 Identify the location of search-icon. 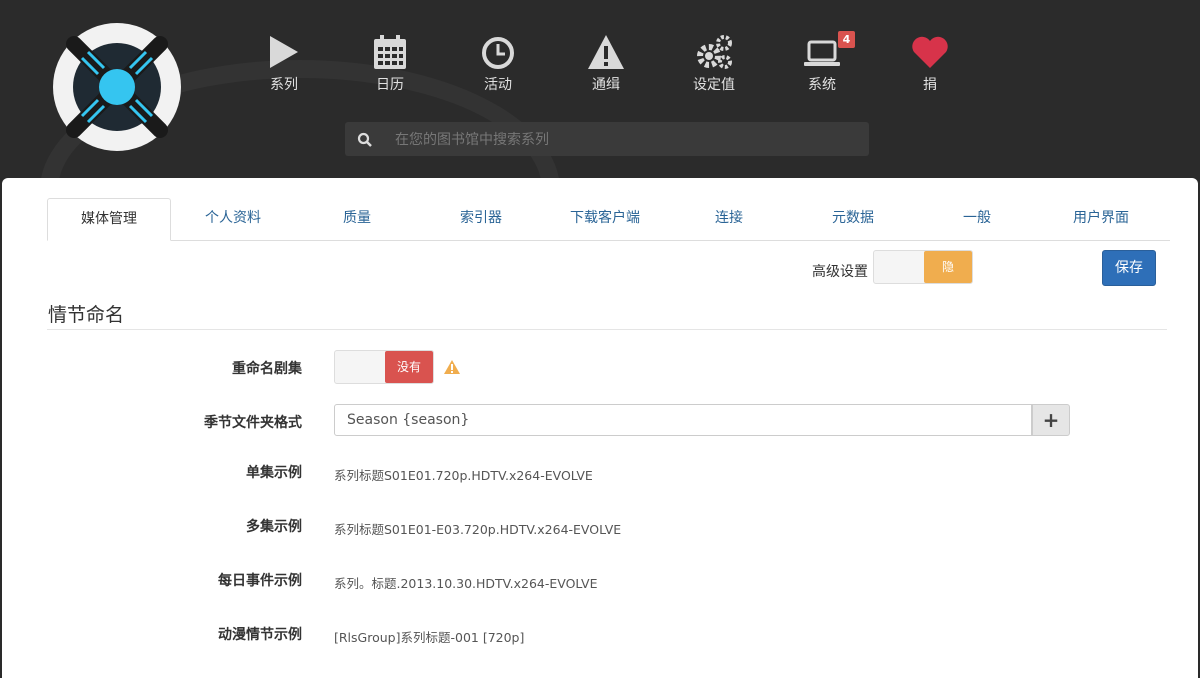
(364, 139).